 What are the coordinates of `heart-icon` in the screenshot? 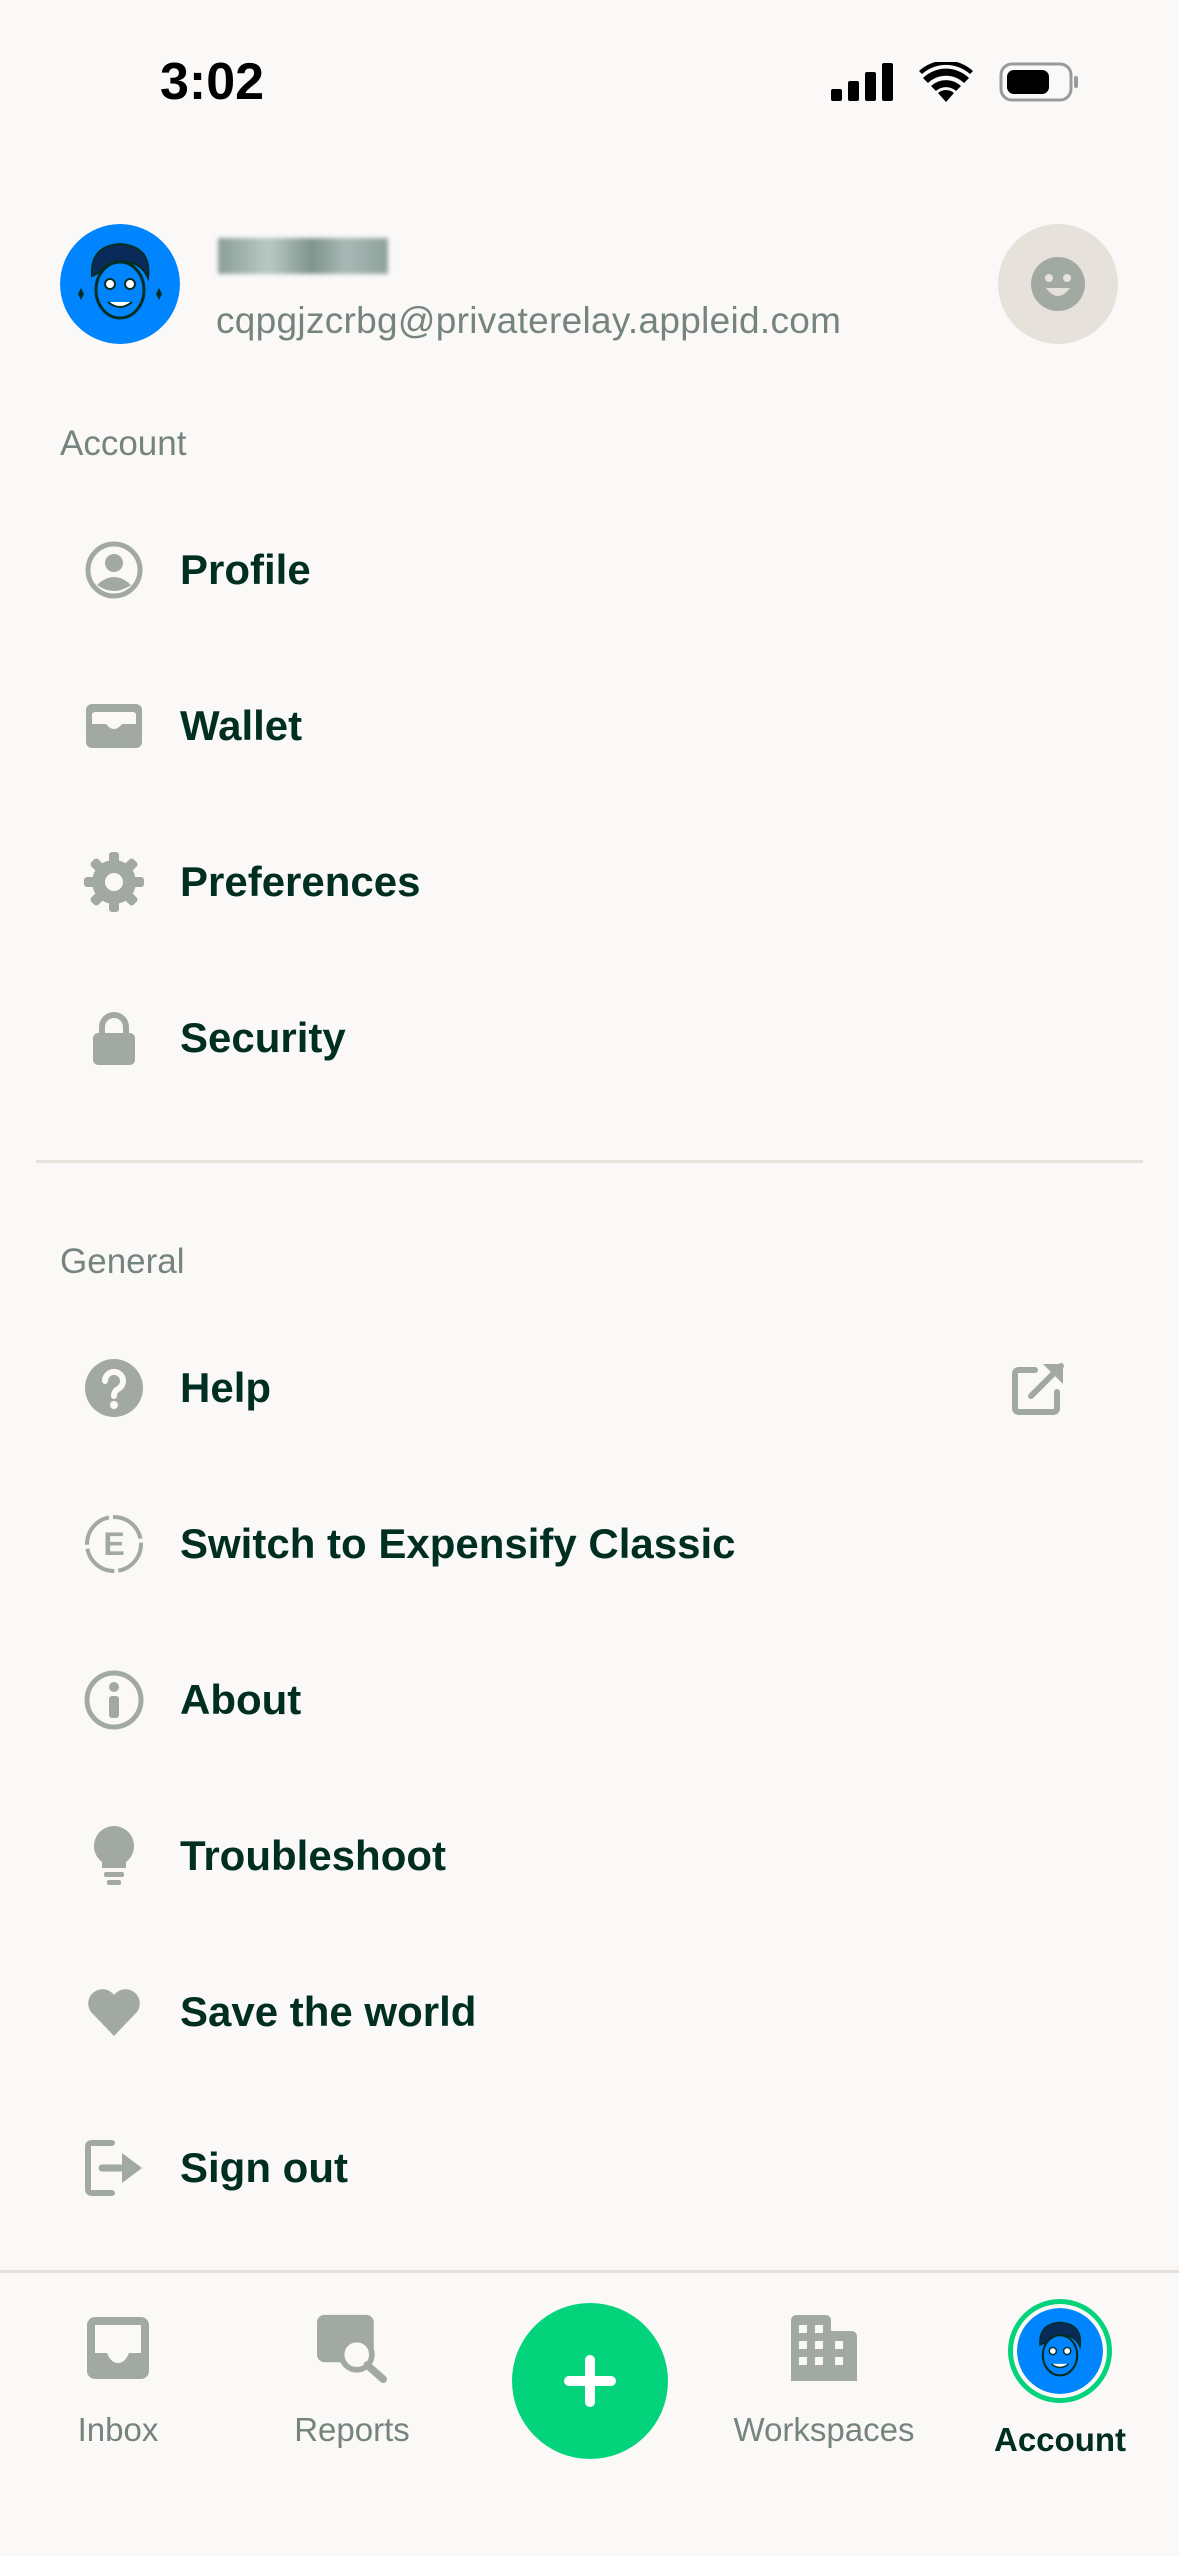 It's located at (114, 2012).